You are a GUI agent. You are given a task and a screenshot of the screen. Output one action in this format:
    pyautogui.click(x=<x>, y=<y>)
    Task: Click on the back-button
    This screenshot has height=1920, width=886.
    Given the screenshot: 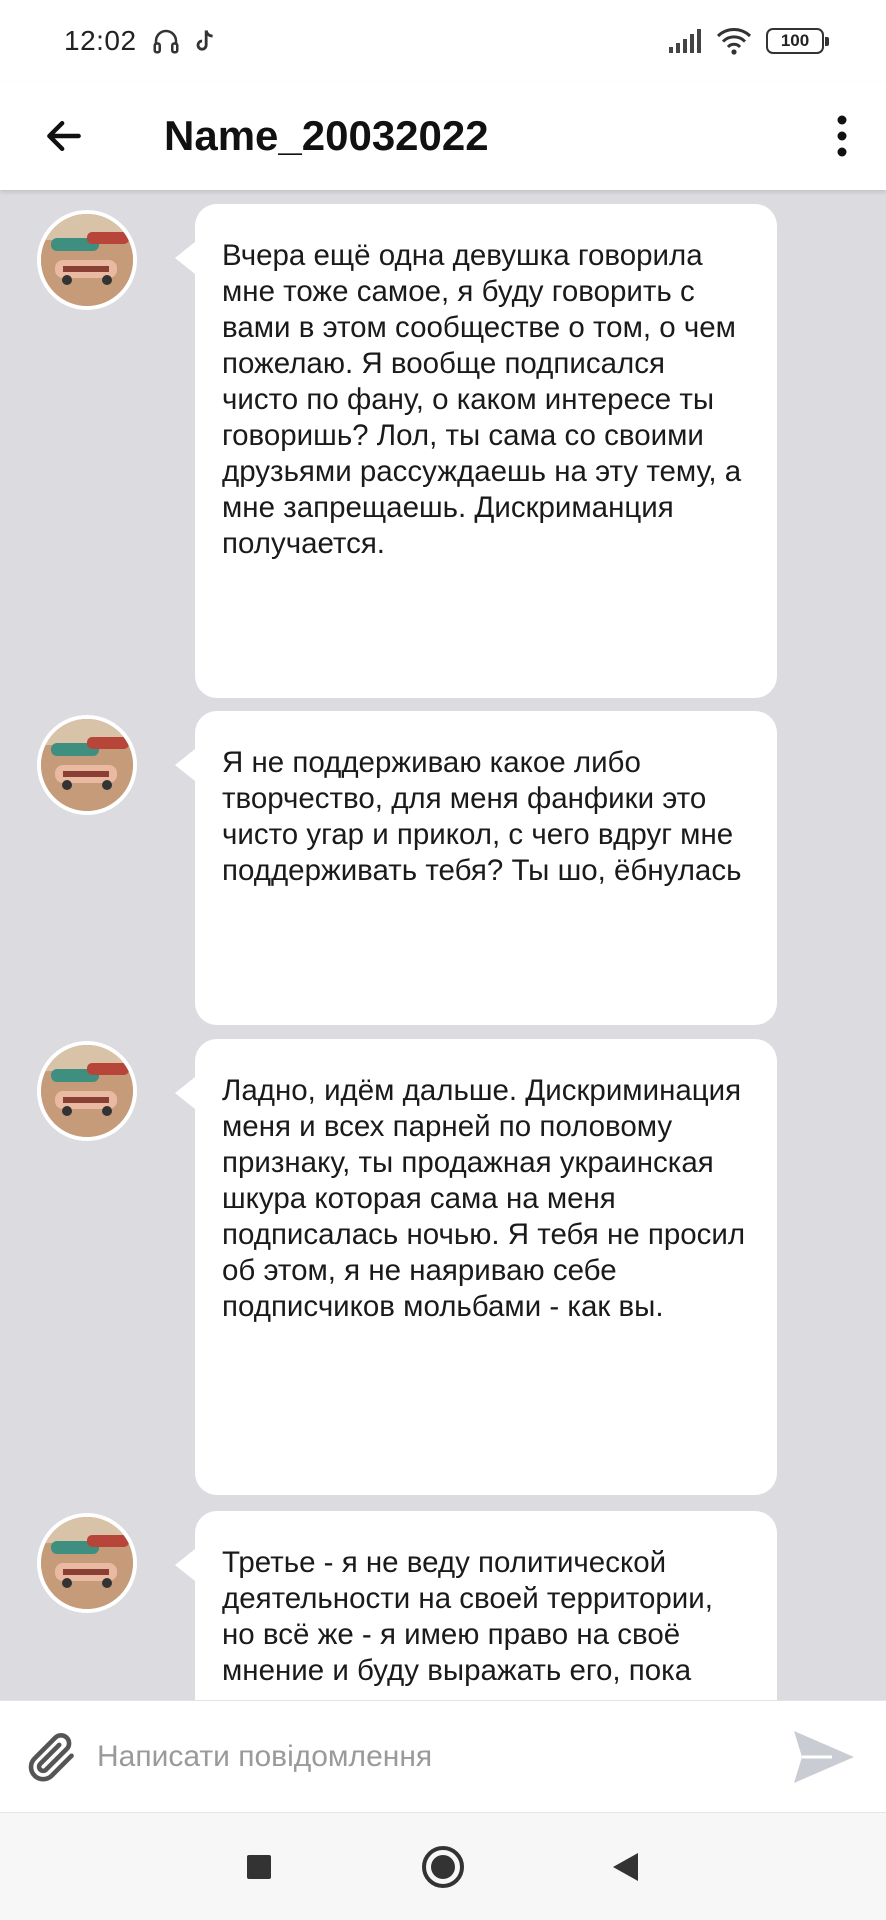 What is the action you would take?
    pyautogui.click(x=64, y=136)
    